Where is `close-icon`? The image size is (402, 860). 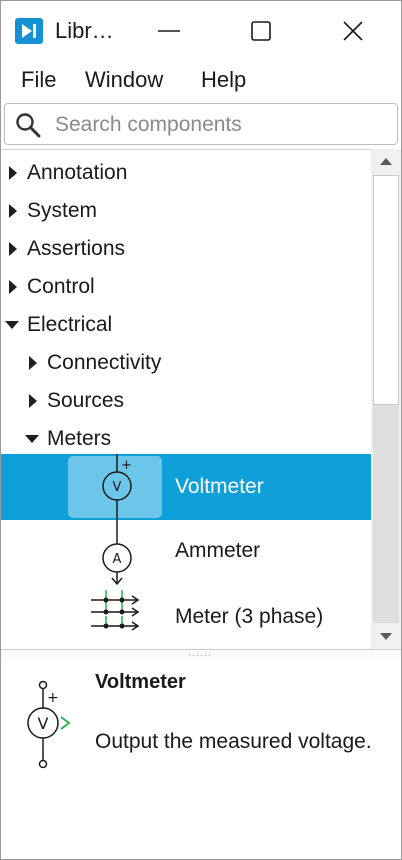 close-icon is located at coordinates (353, 31).